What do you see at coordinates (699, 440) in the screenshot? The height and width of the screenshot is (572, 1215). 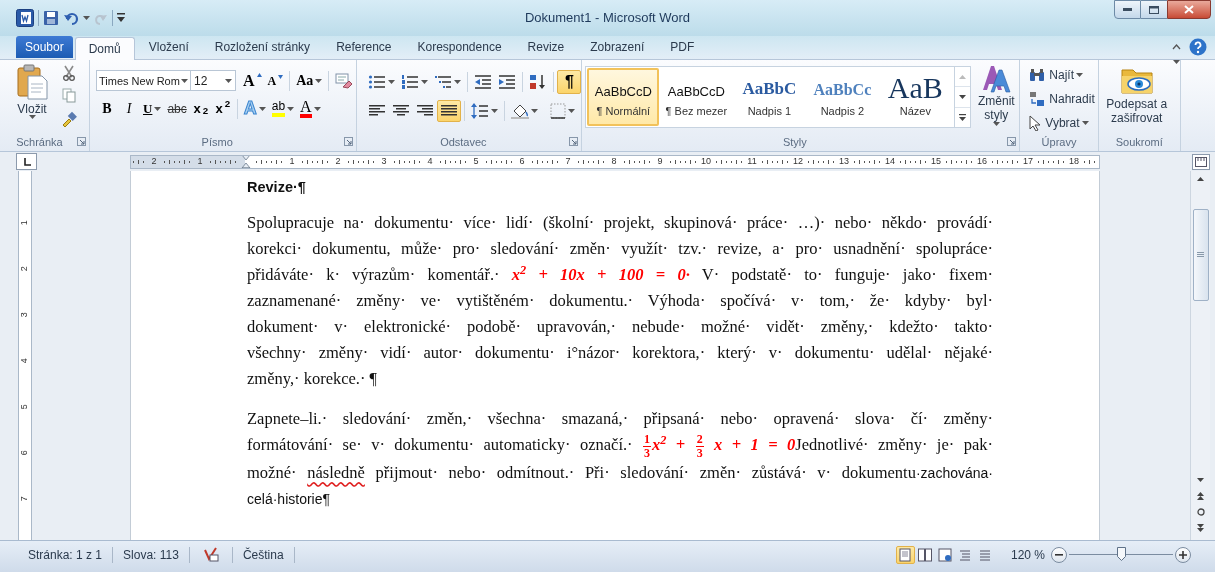 I see `fraction-numerator: 2` at bounding box center [699, 440].